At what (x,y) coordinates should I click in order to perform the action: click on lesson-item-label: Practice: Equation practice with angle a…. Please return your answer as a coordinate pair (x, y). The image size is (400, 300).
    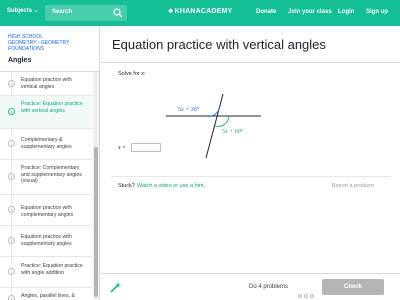
    Looking at the image, I should click on (52, 269).